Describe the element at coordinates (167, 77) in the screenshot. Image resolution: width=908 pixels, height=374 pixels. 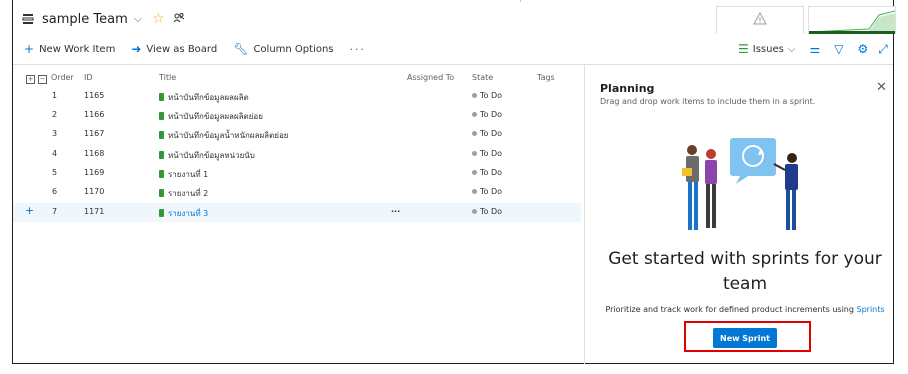
I see `col-title: Title` at that location.